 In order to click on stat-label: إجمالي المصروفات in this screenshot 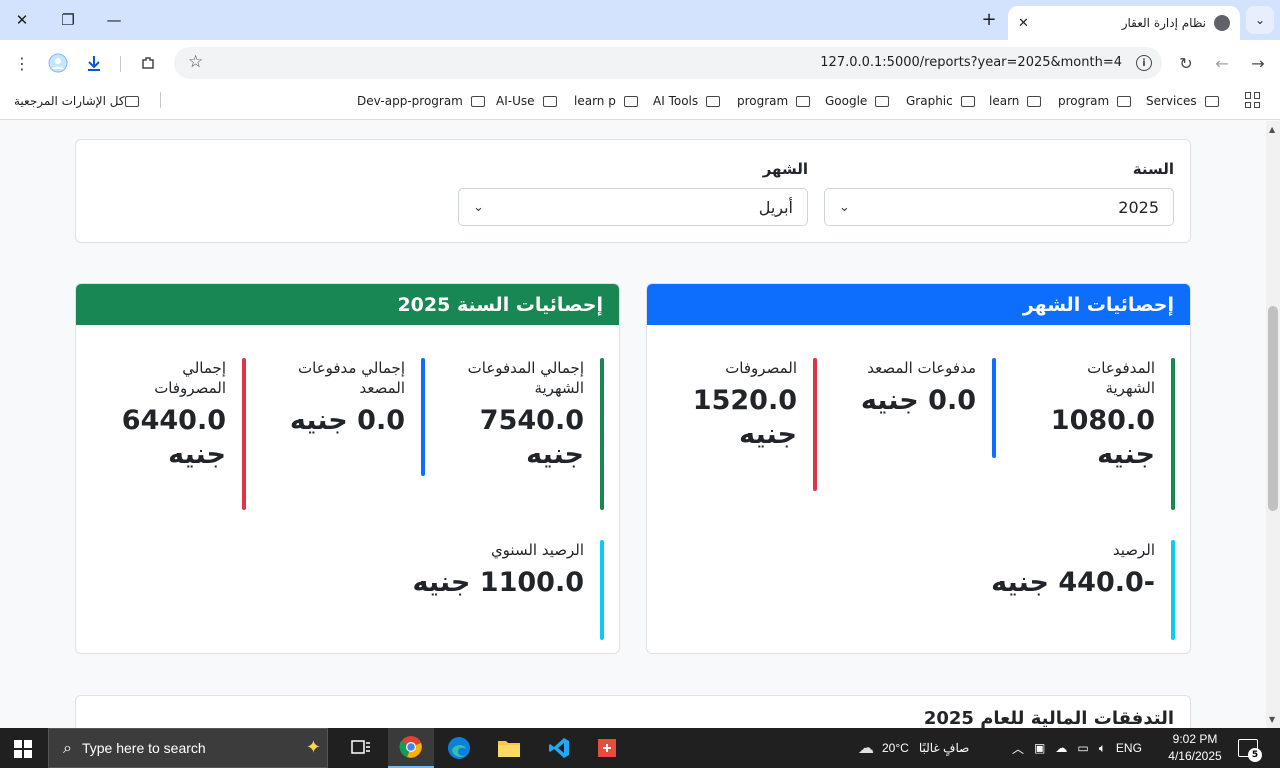, I will do `click(190, 378)`.